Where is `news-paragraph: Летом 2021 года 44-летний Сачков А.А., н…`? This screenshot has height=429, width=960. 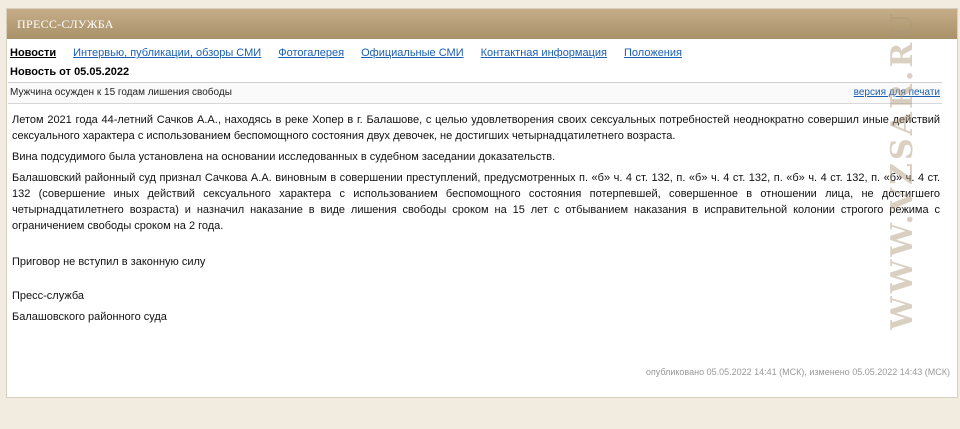 news-paragraph: Летом 2021 года 44-летний Сачков А.А., н… is located at coordinates (476, 128).